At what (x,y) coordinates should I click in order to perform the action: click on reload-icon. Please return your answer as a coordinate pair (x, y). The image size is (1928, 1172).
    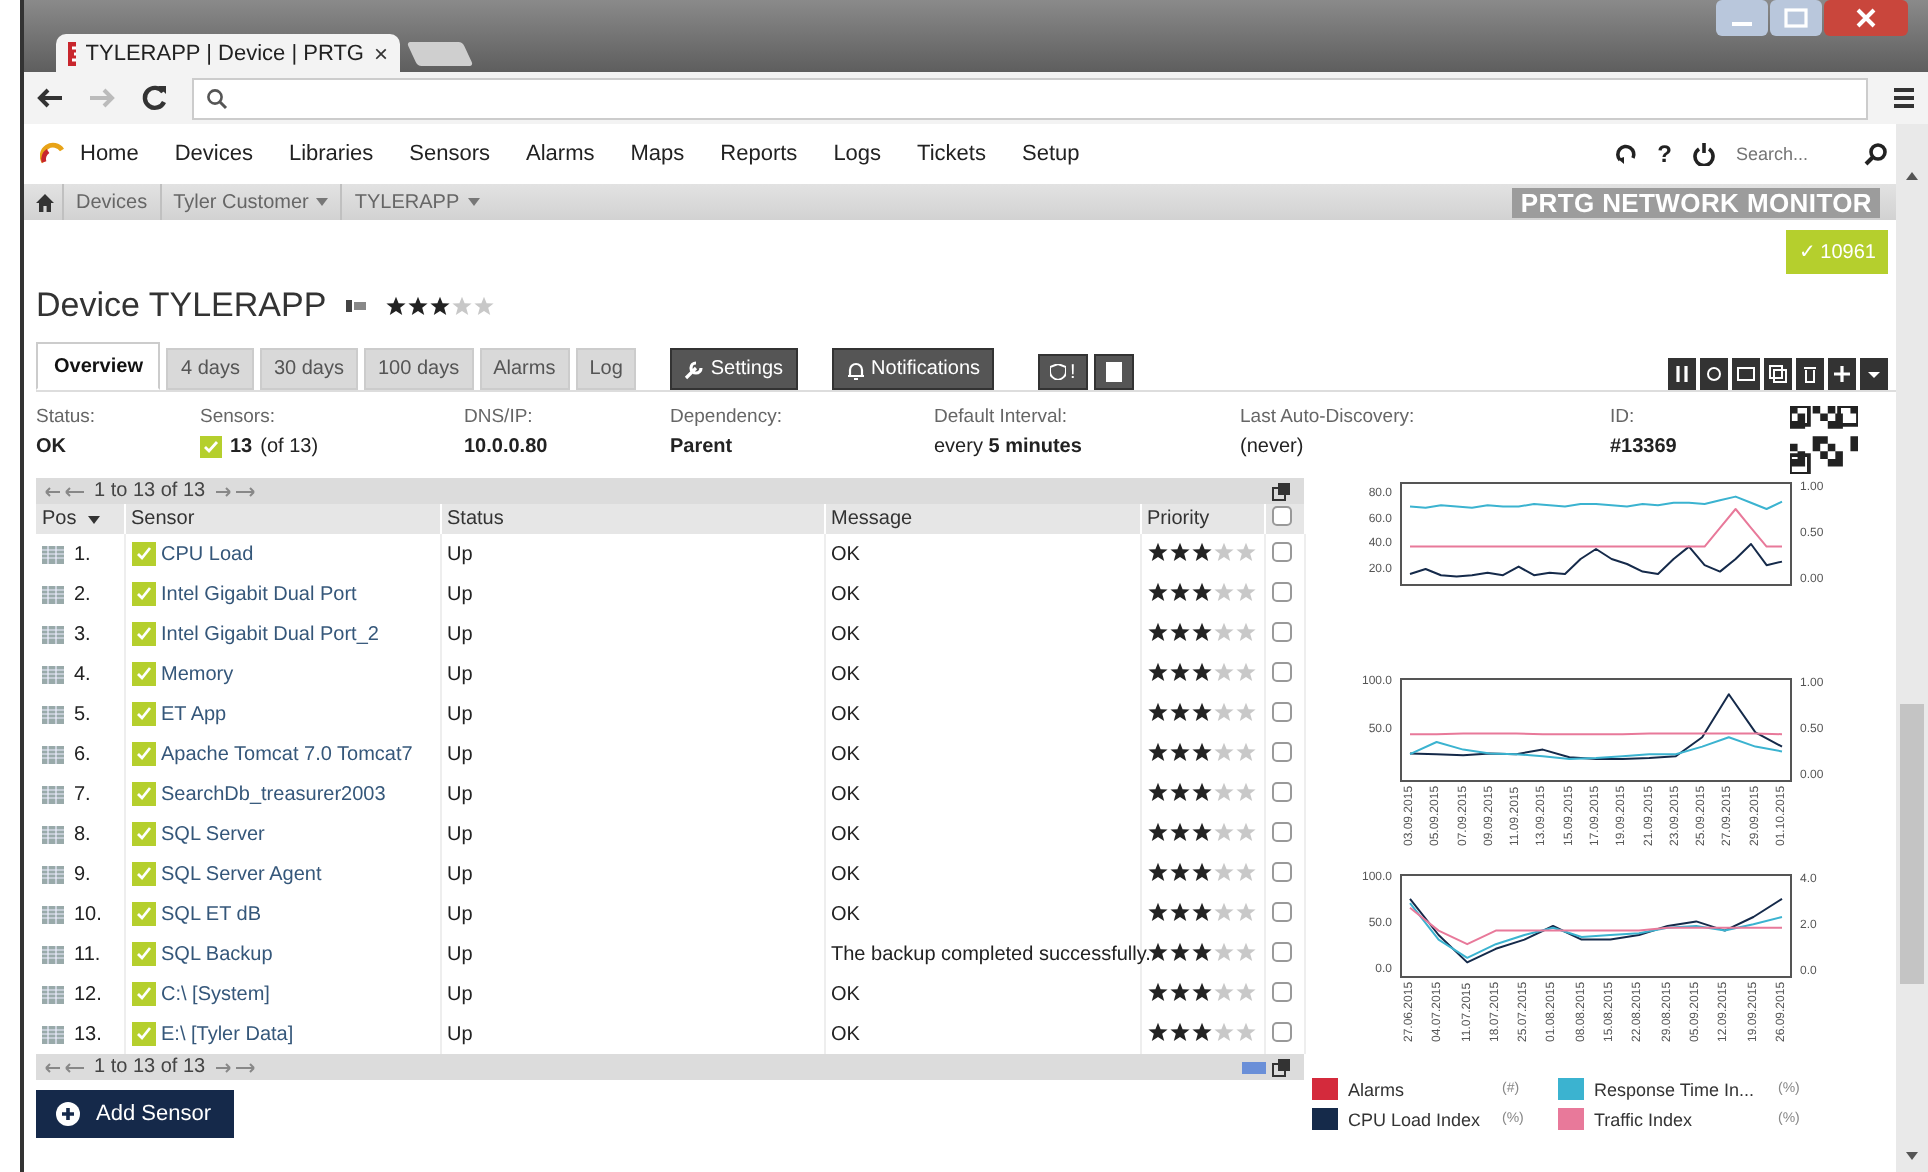
    Looking at the image, I should click on (154, 98).